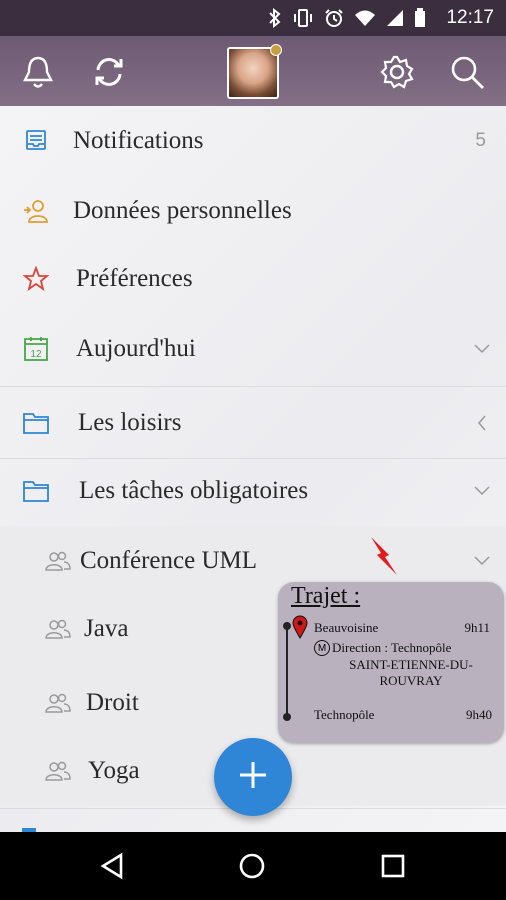 The height and width of the screenshot is (900, 506). I want to click on menu-item-label: Les tâches obligatoires, so click(194, 490).